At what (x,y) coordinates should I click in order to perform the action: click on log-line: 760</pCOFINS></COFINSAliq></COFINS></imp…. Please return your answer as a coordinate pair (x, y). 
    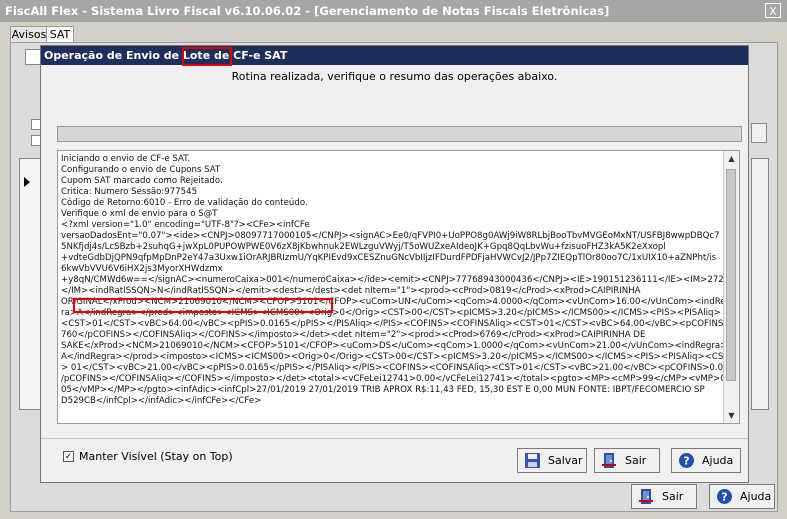
    Looking at the image, I should click on (353, 335).